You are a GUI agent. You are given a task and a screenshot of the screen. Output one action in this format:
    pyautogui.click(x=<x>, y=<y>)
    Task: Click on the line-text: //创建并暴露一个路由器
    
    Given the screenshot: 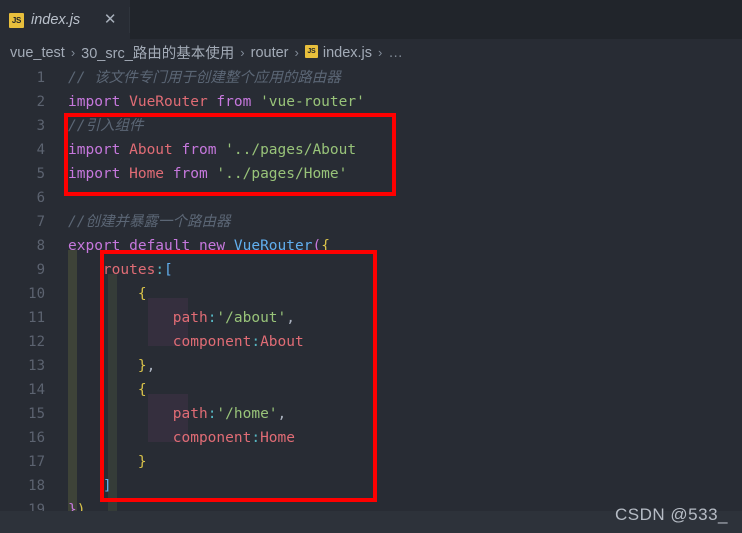 What is the action you would take?
    pyautogui.click(x=149, y=222)
    